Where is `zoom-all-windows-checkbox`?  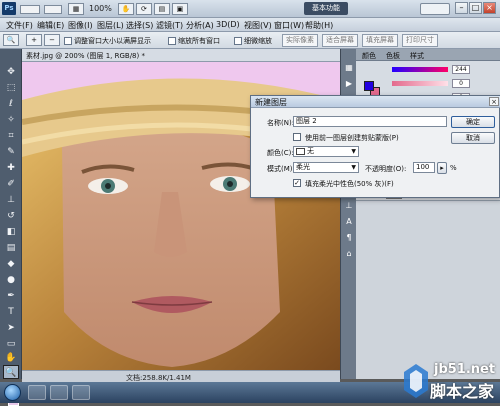
zoom-all-windows-checkbox is located at coordinates (172, 41).